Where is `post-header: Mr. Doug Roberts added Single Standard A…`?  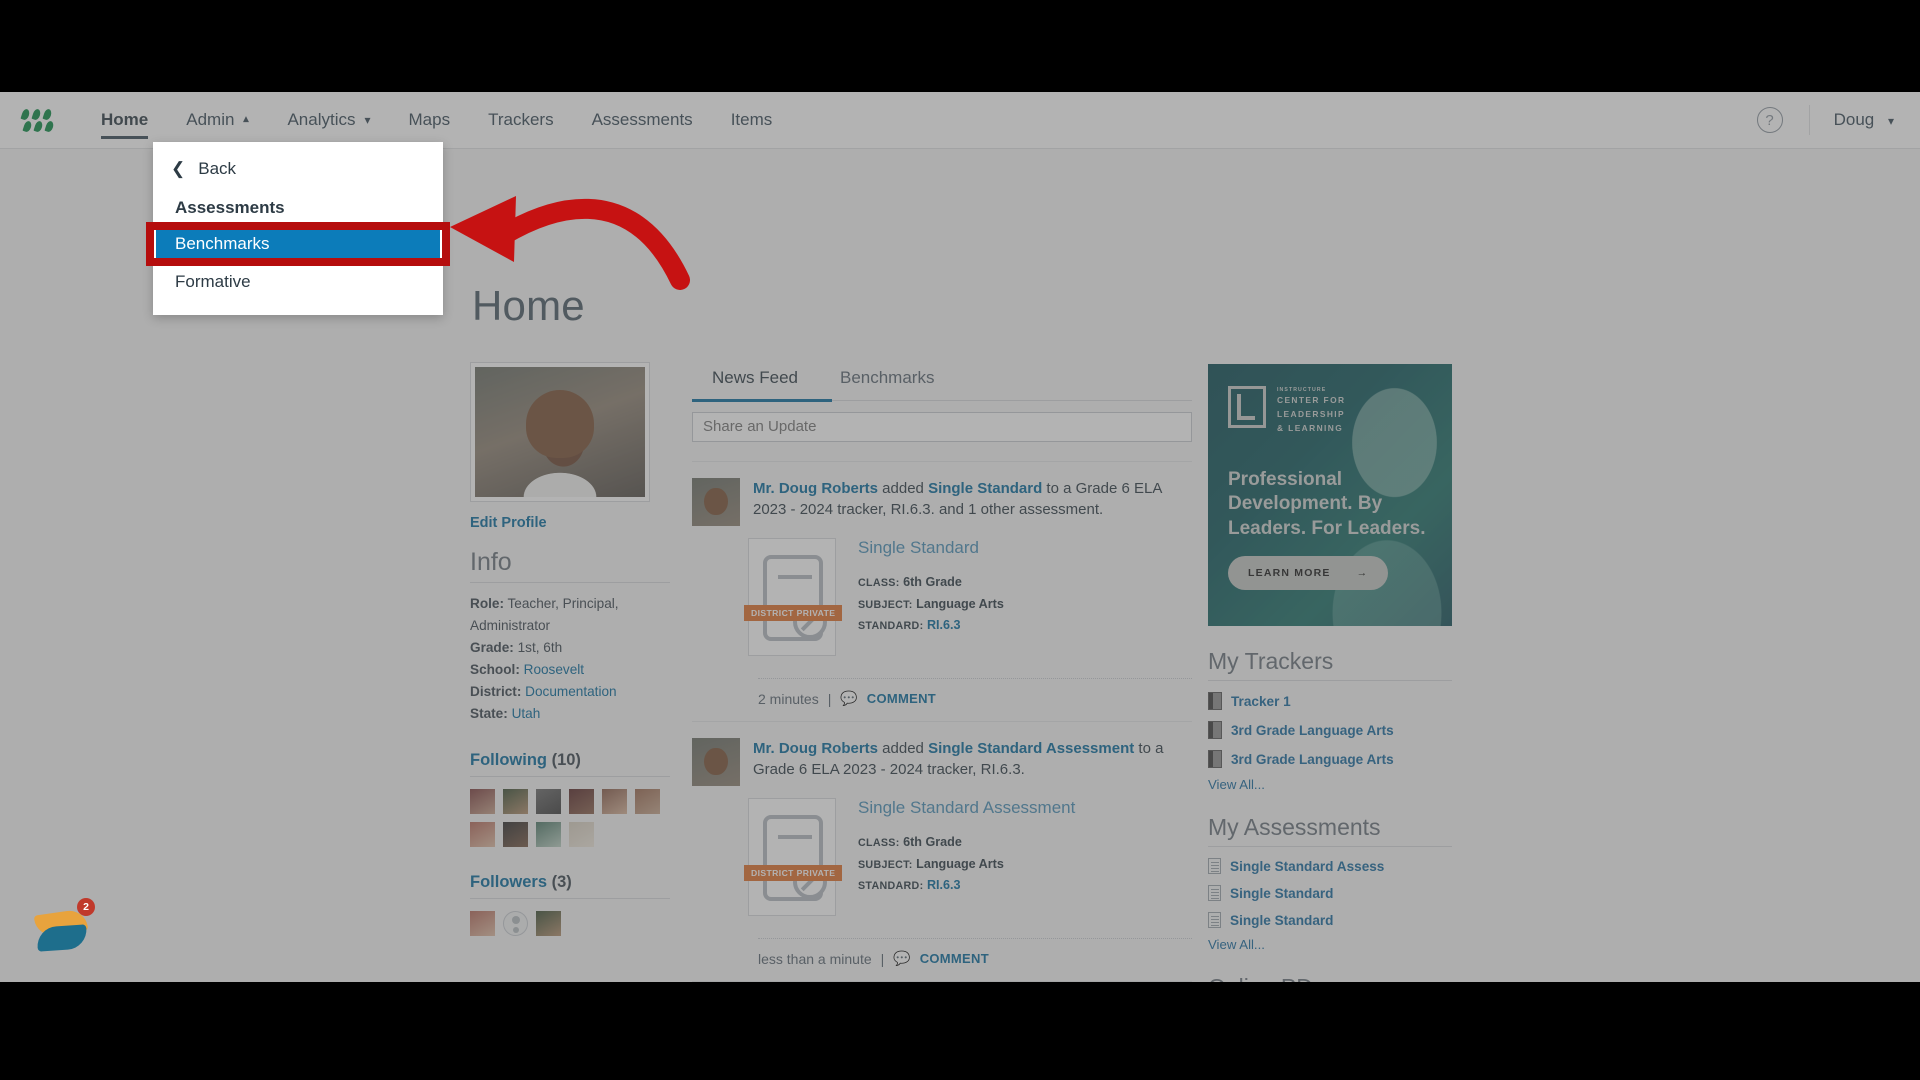 post-header: Mr. Doug Roberts added Single Standard A… is located at coordinates (942, 762).